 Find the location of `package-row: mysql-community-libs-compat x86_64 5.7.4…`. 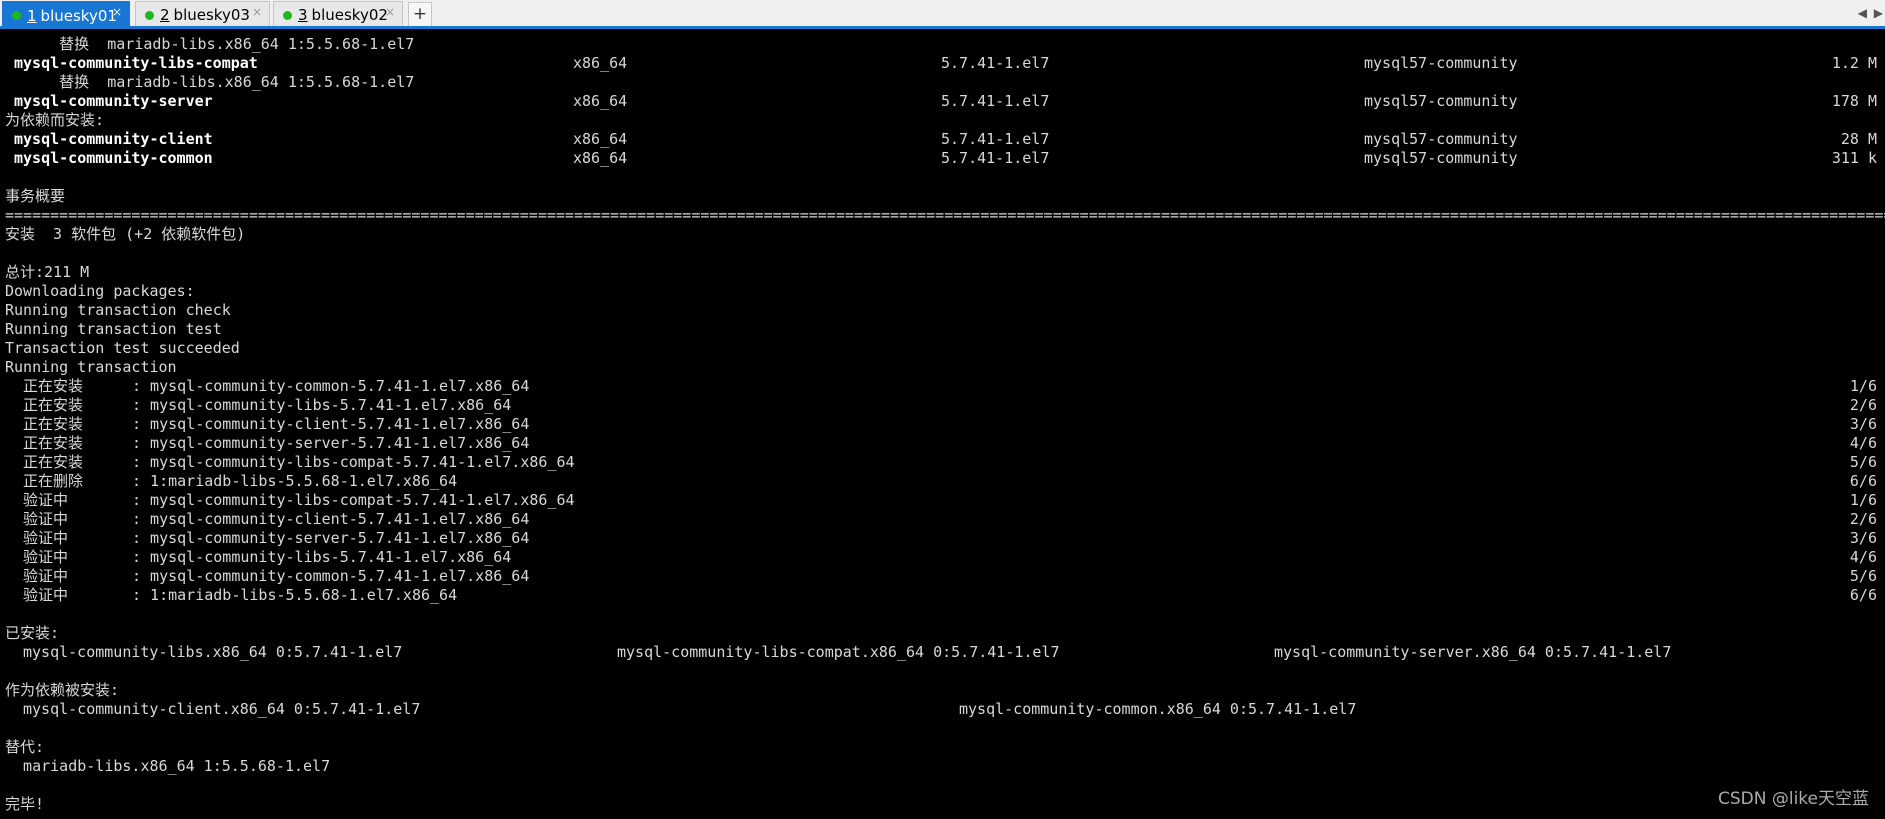

package-row: mysql-community-libs-compat x86_64 5.7.4… is located at coordinates (945, 63).